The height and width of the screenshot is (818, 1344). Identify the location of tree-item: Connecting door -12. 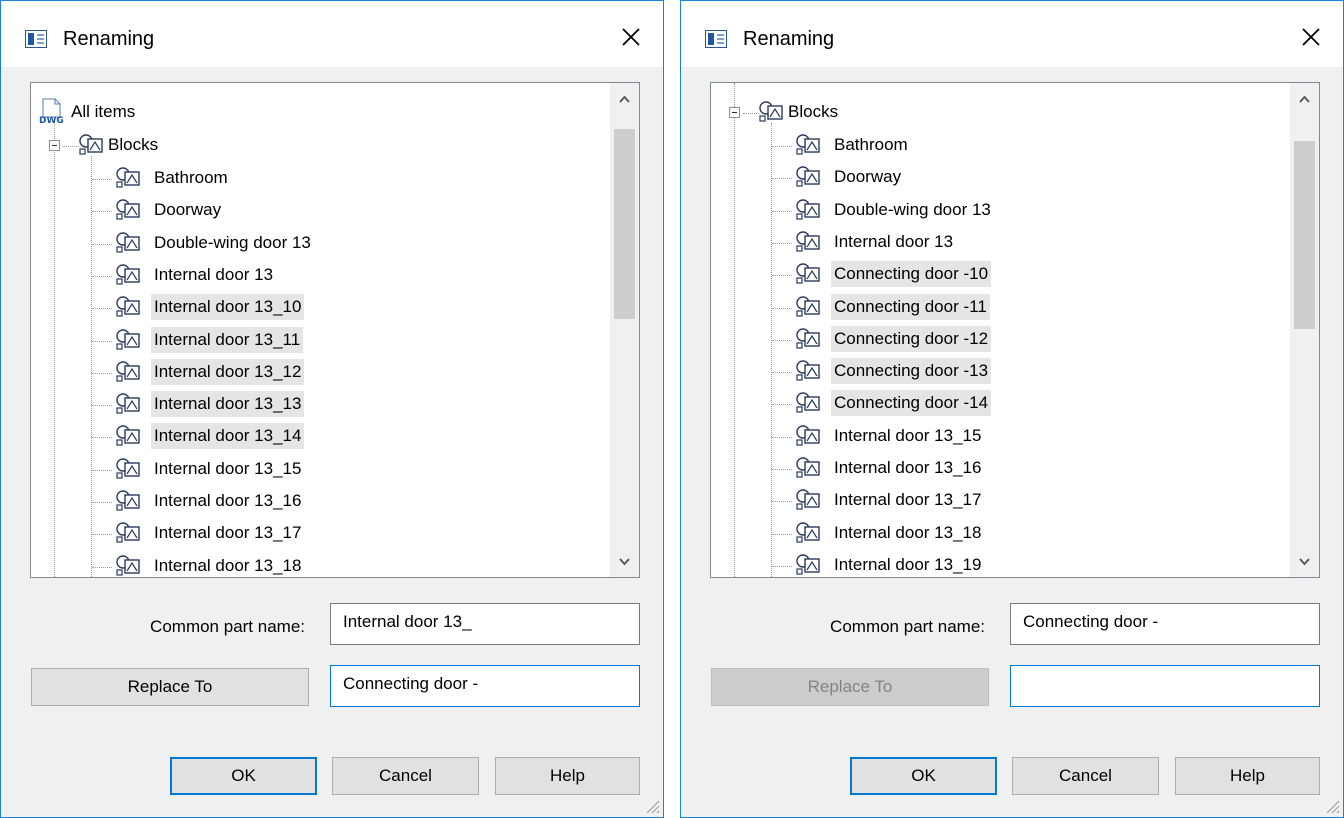
(911, 338).